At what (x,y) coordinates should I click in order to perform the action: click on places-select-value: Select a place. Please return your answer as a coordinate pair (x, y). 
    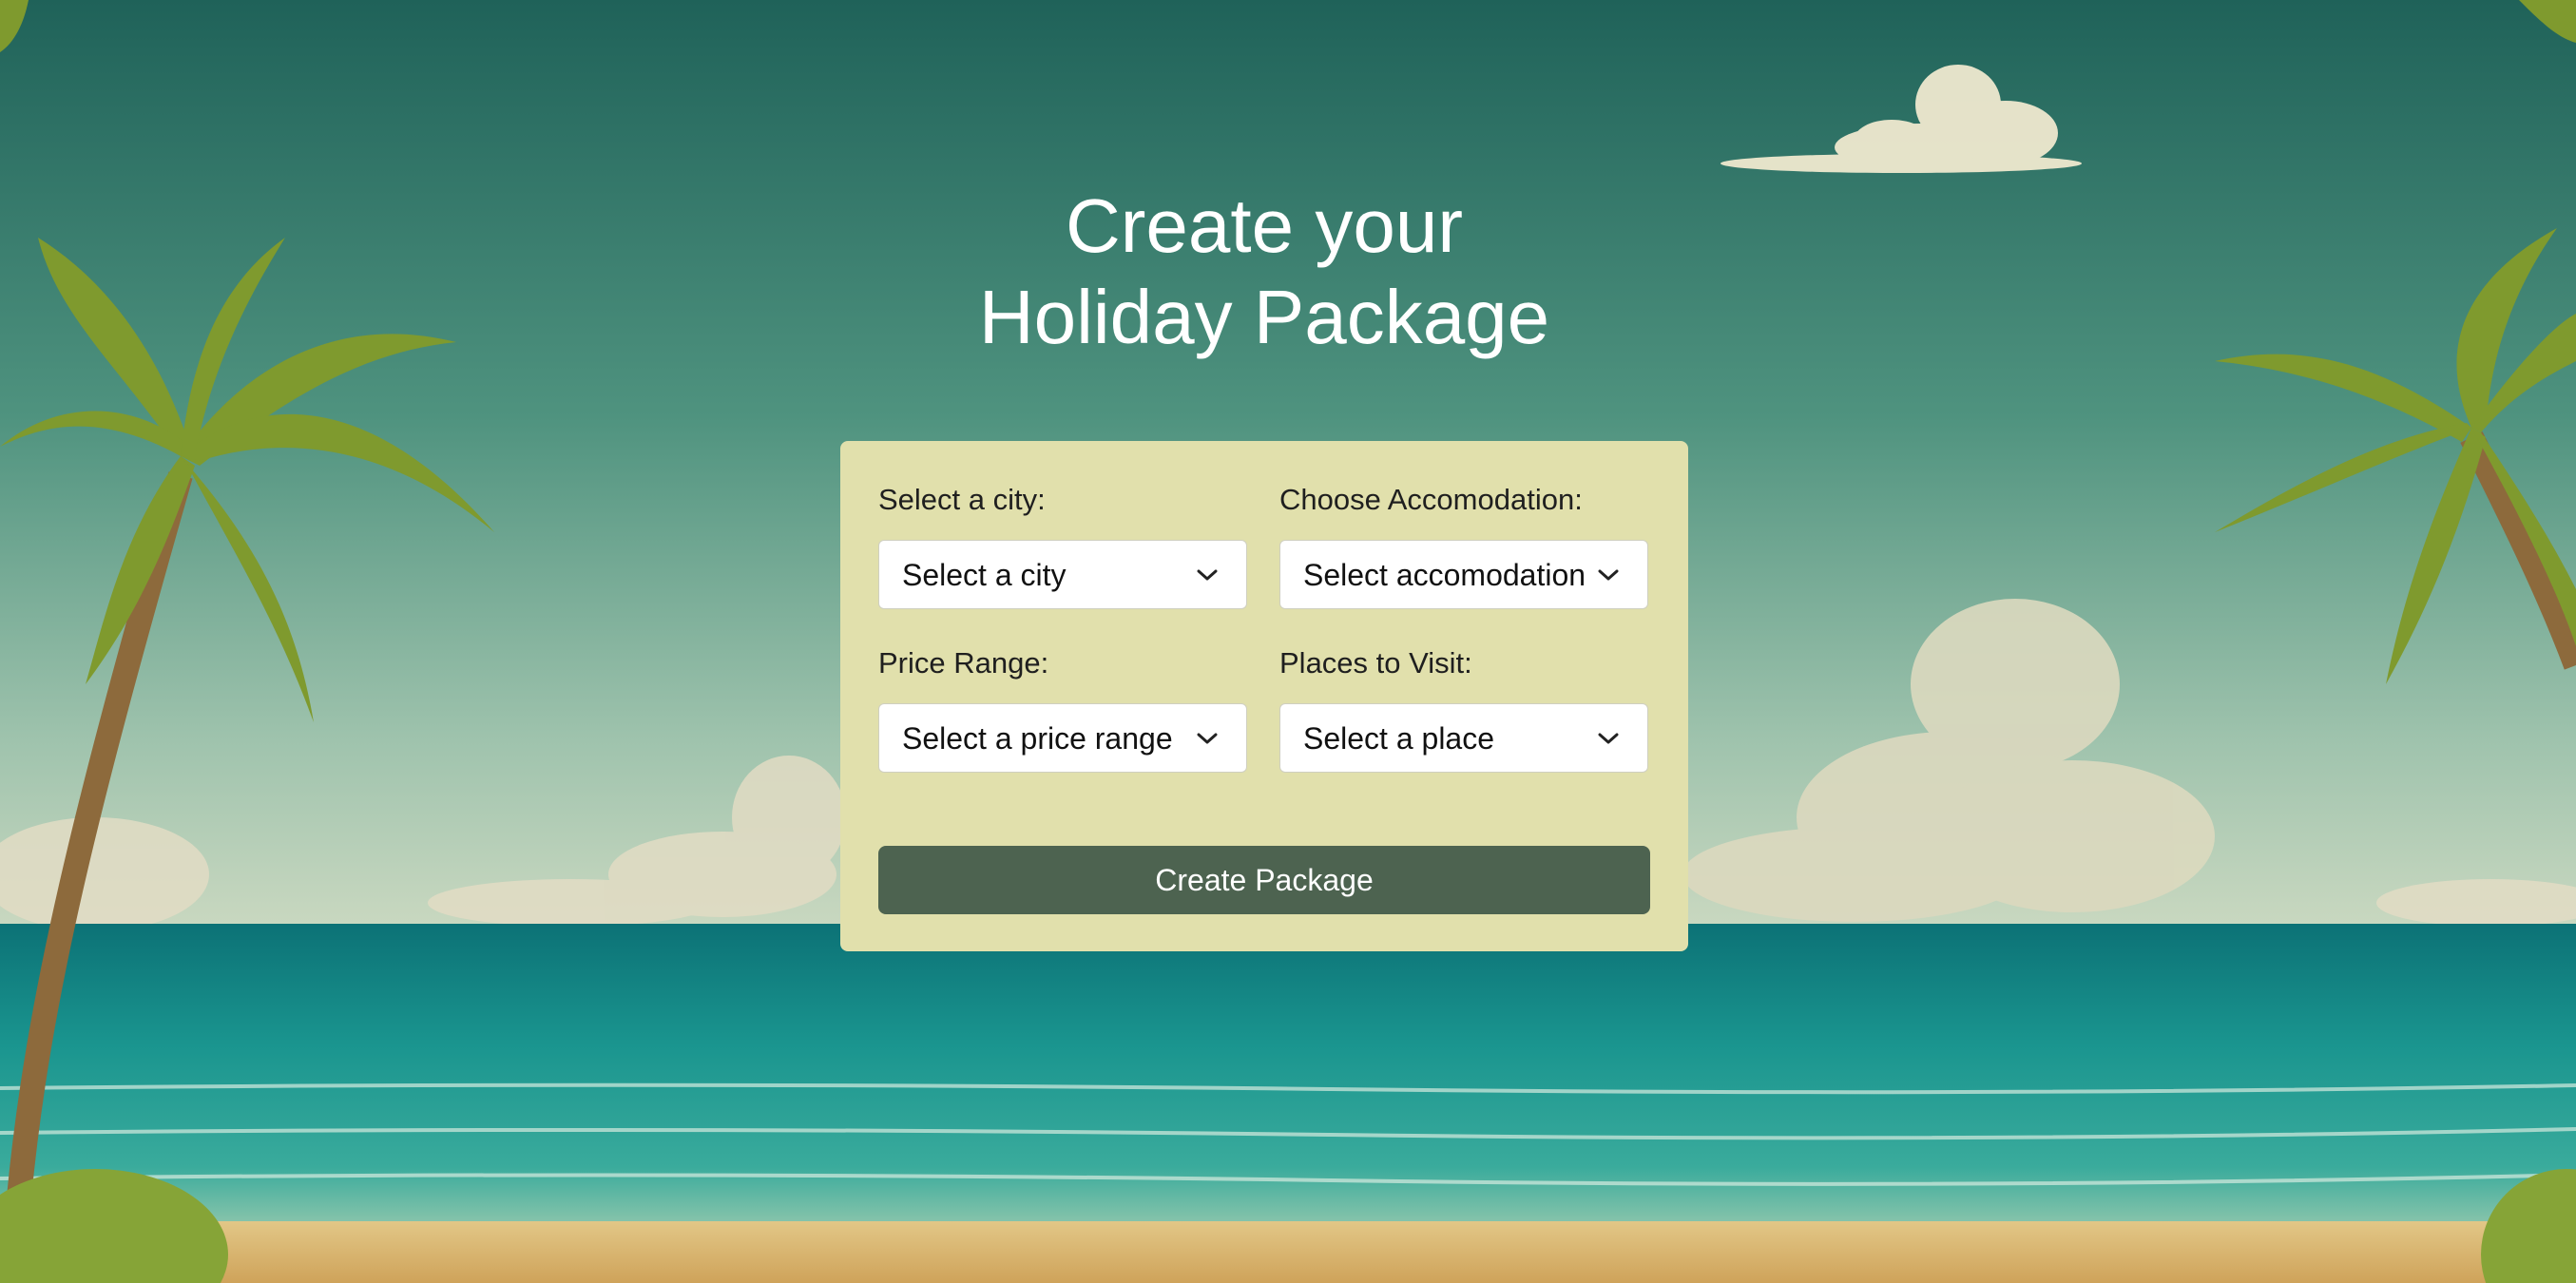
    Looking at the image, I should click on (1399, 739).